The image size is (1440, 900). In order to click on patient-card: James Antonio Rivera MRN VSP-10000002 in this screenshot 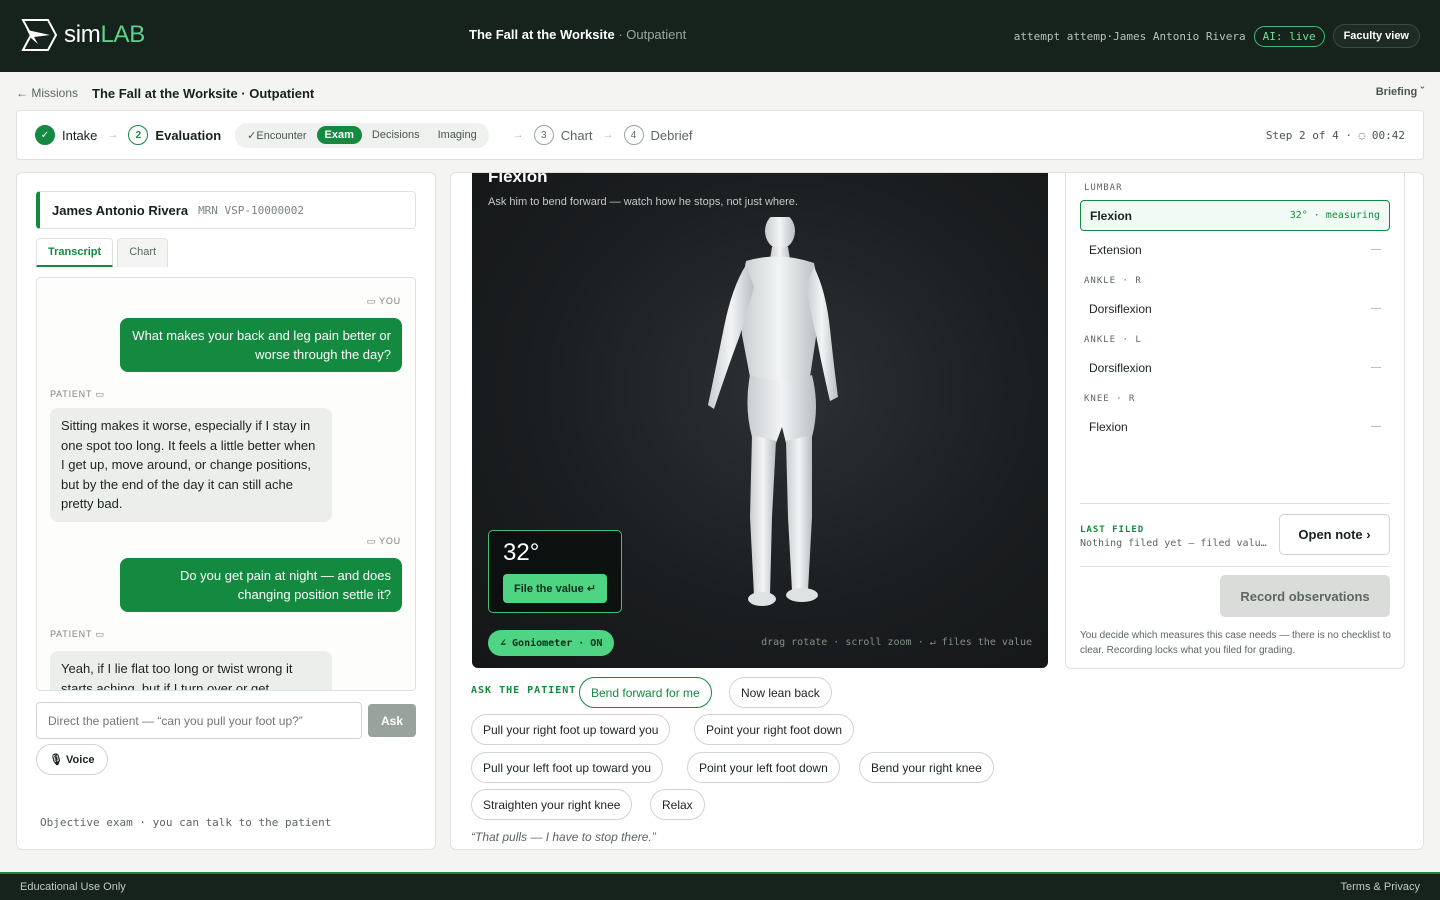, I will do `click(226, 210)`.